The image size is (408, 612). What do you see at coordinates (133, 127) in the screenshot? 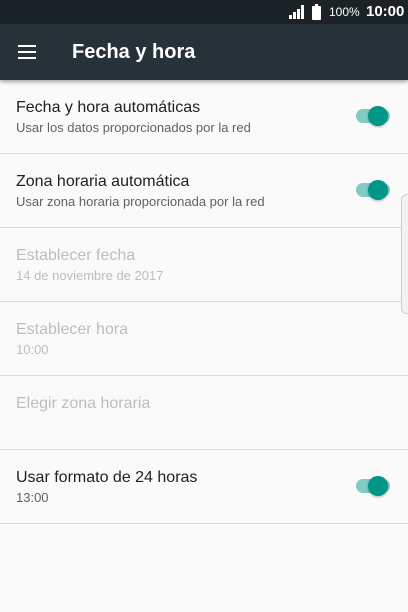
I see `setting-summary: Usar los datos proporcionados por la red` at bounding box center [133, 127].